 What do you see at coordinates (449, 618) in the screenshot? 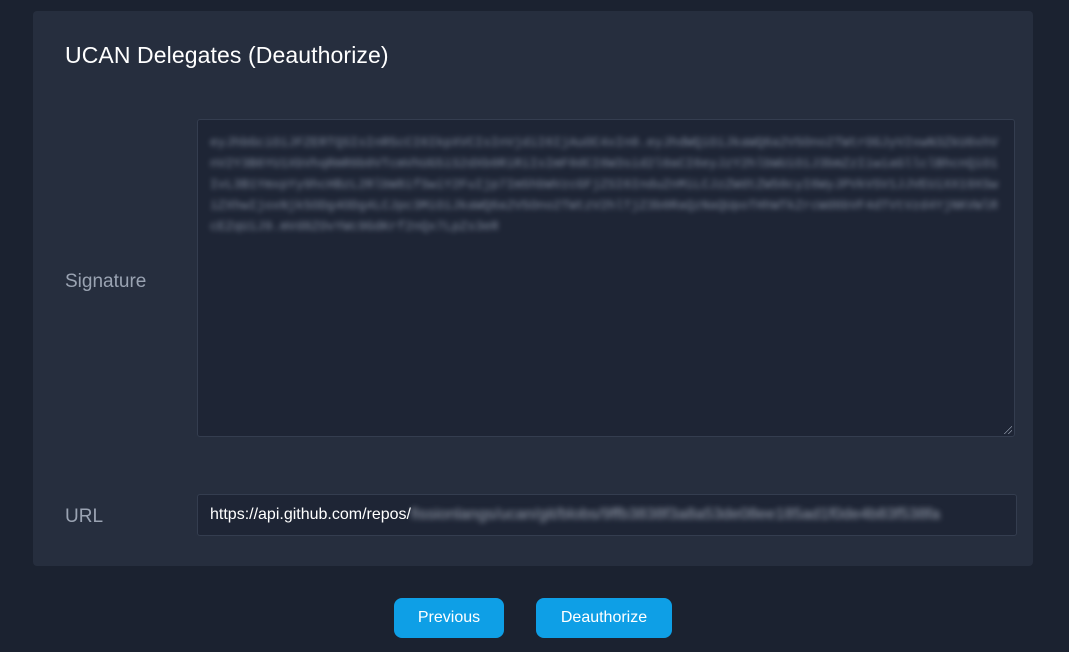
I see `previous-button: Previous` at bounding box center [449, 618].